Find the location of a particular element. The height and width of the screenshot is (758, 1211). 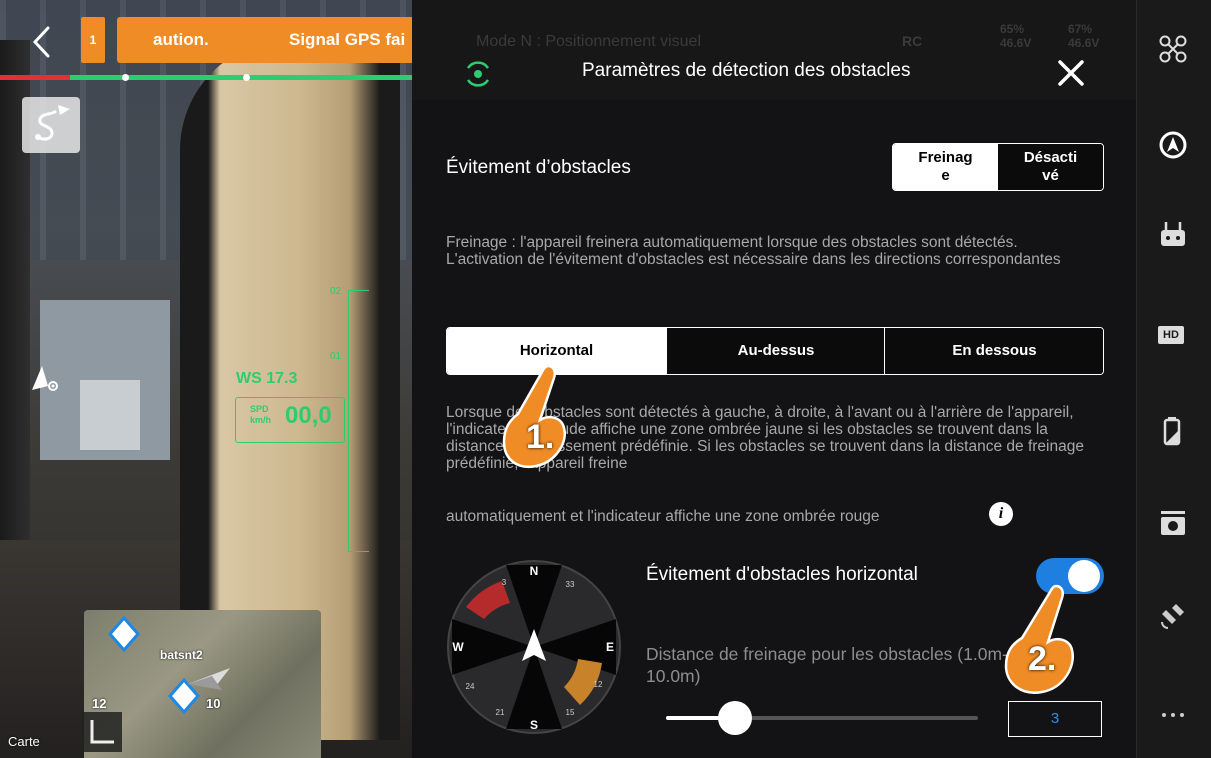

obstacle-avoidance-icon is located at coordinates (1173, 145).